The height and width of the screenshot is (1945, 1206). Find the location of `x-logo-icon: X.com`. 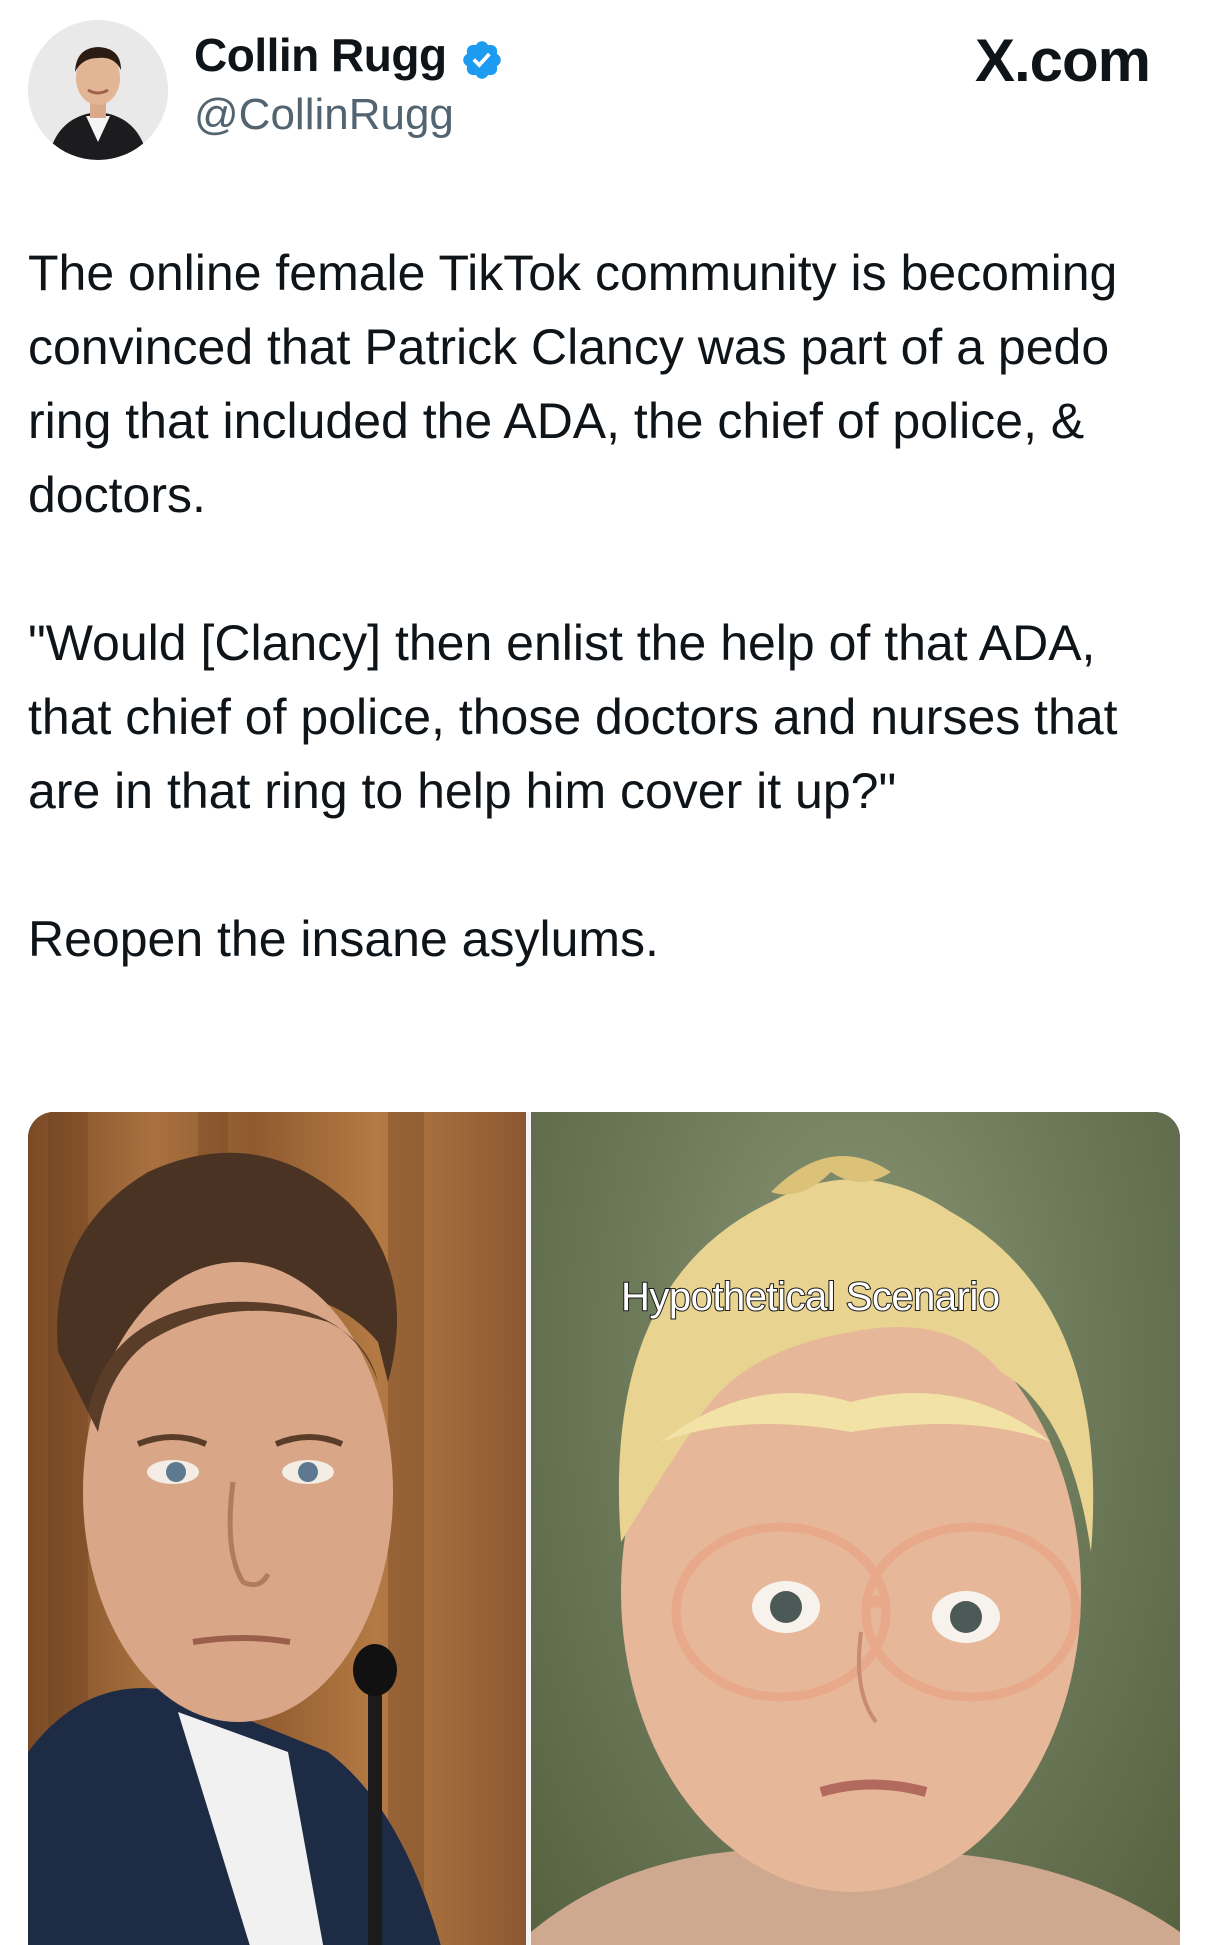

x-logo-icon: X.com is located at coordinates (1063, 60).